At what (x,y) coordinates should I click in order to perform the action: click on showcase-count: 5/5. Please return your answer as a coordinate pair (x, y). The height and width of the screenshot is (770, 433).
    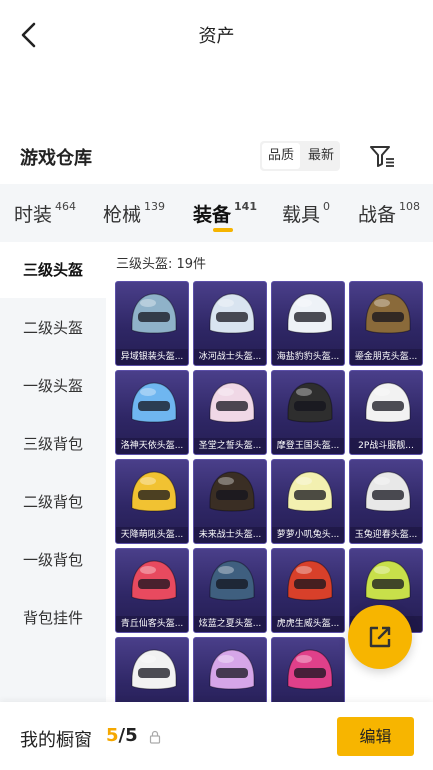
    Looking at the image, I should click on (122, 735).